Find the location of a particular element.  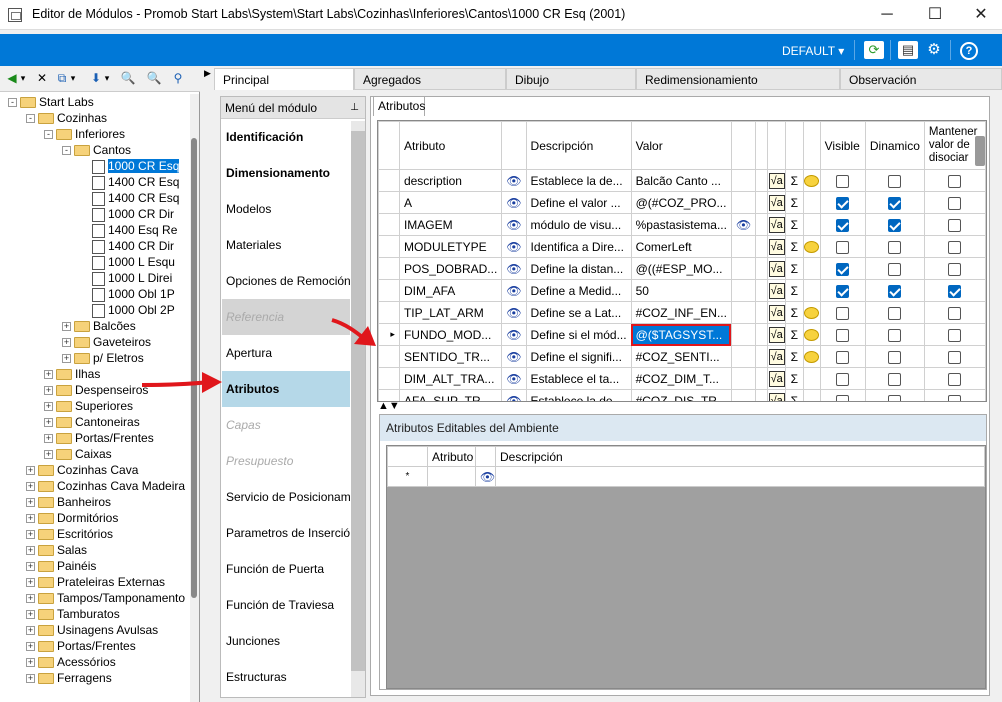

menu-scrollbar is located at coordinates (358, 409).